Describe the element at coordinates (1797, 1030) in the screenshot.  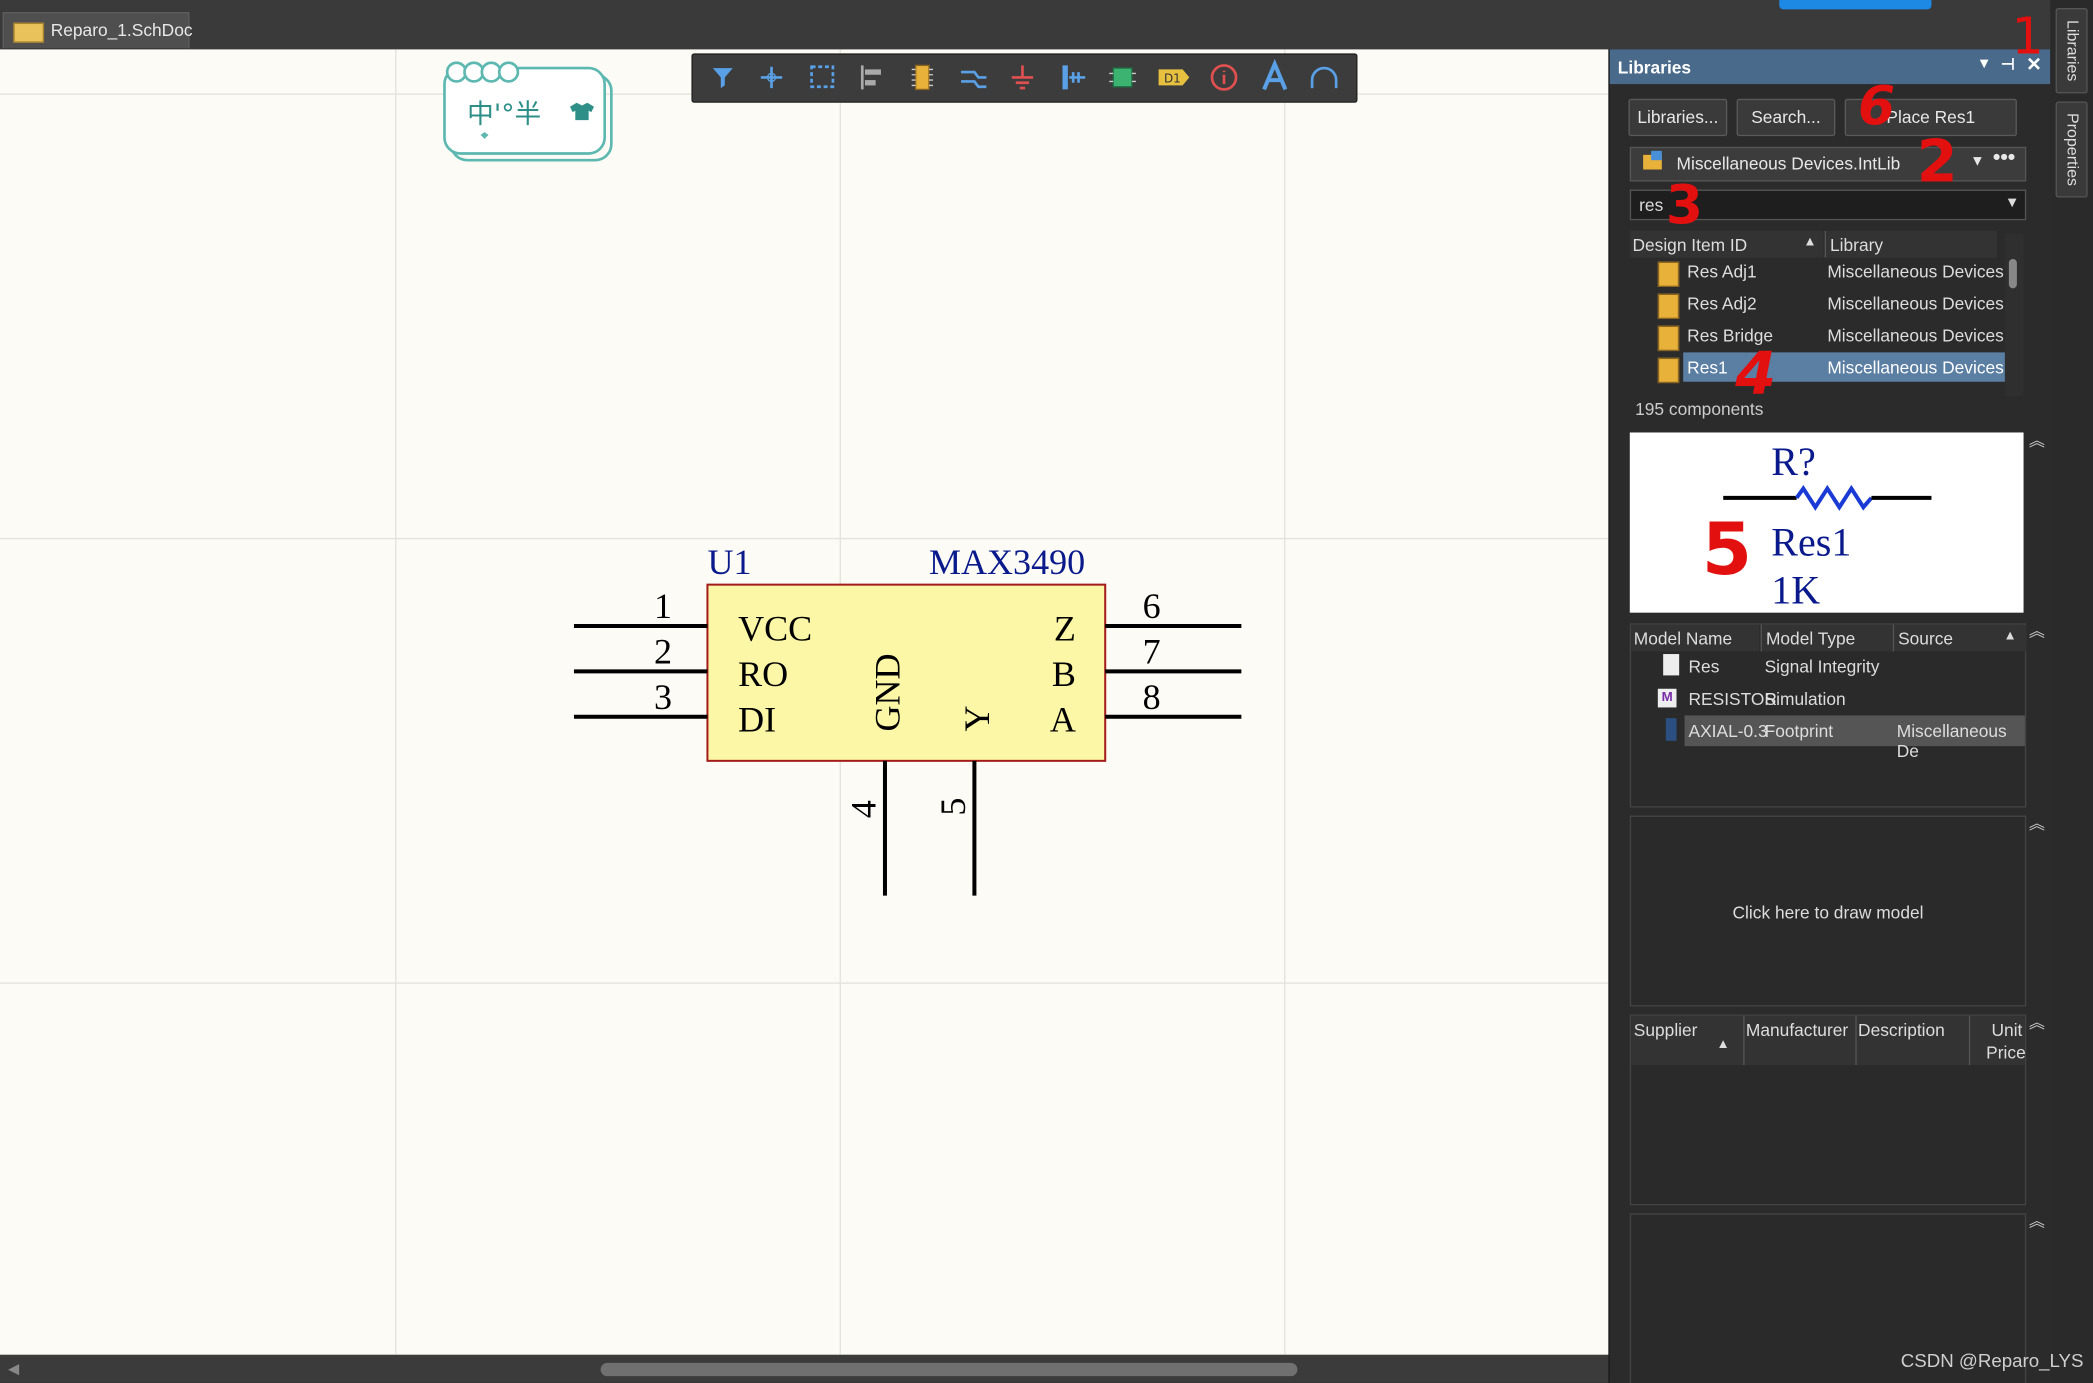
I see `column-header-manufacturer: Manufacturer` at that location.